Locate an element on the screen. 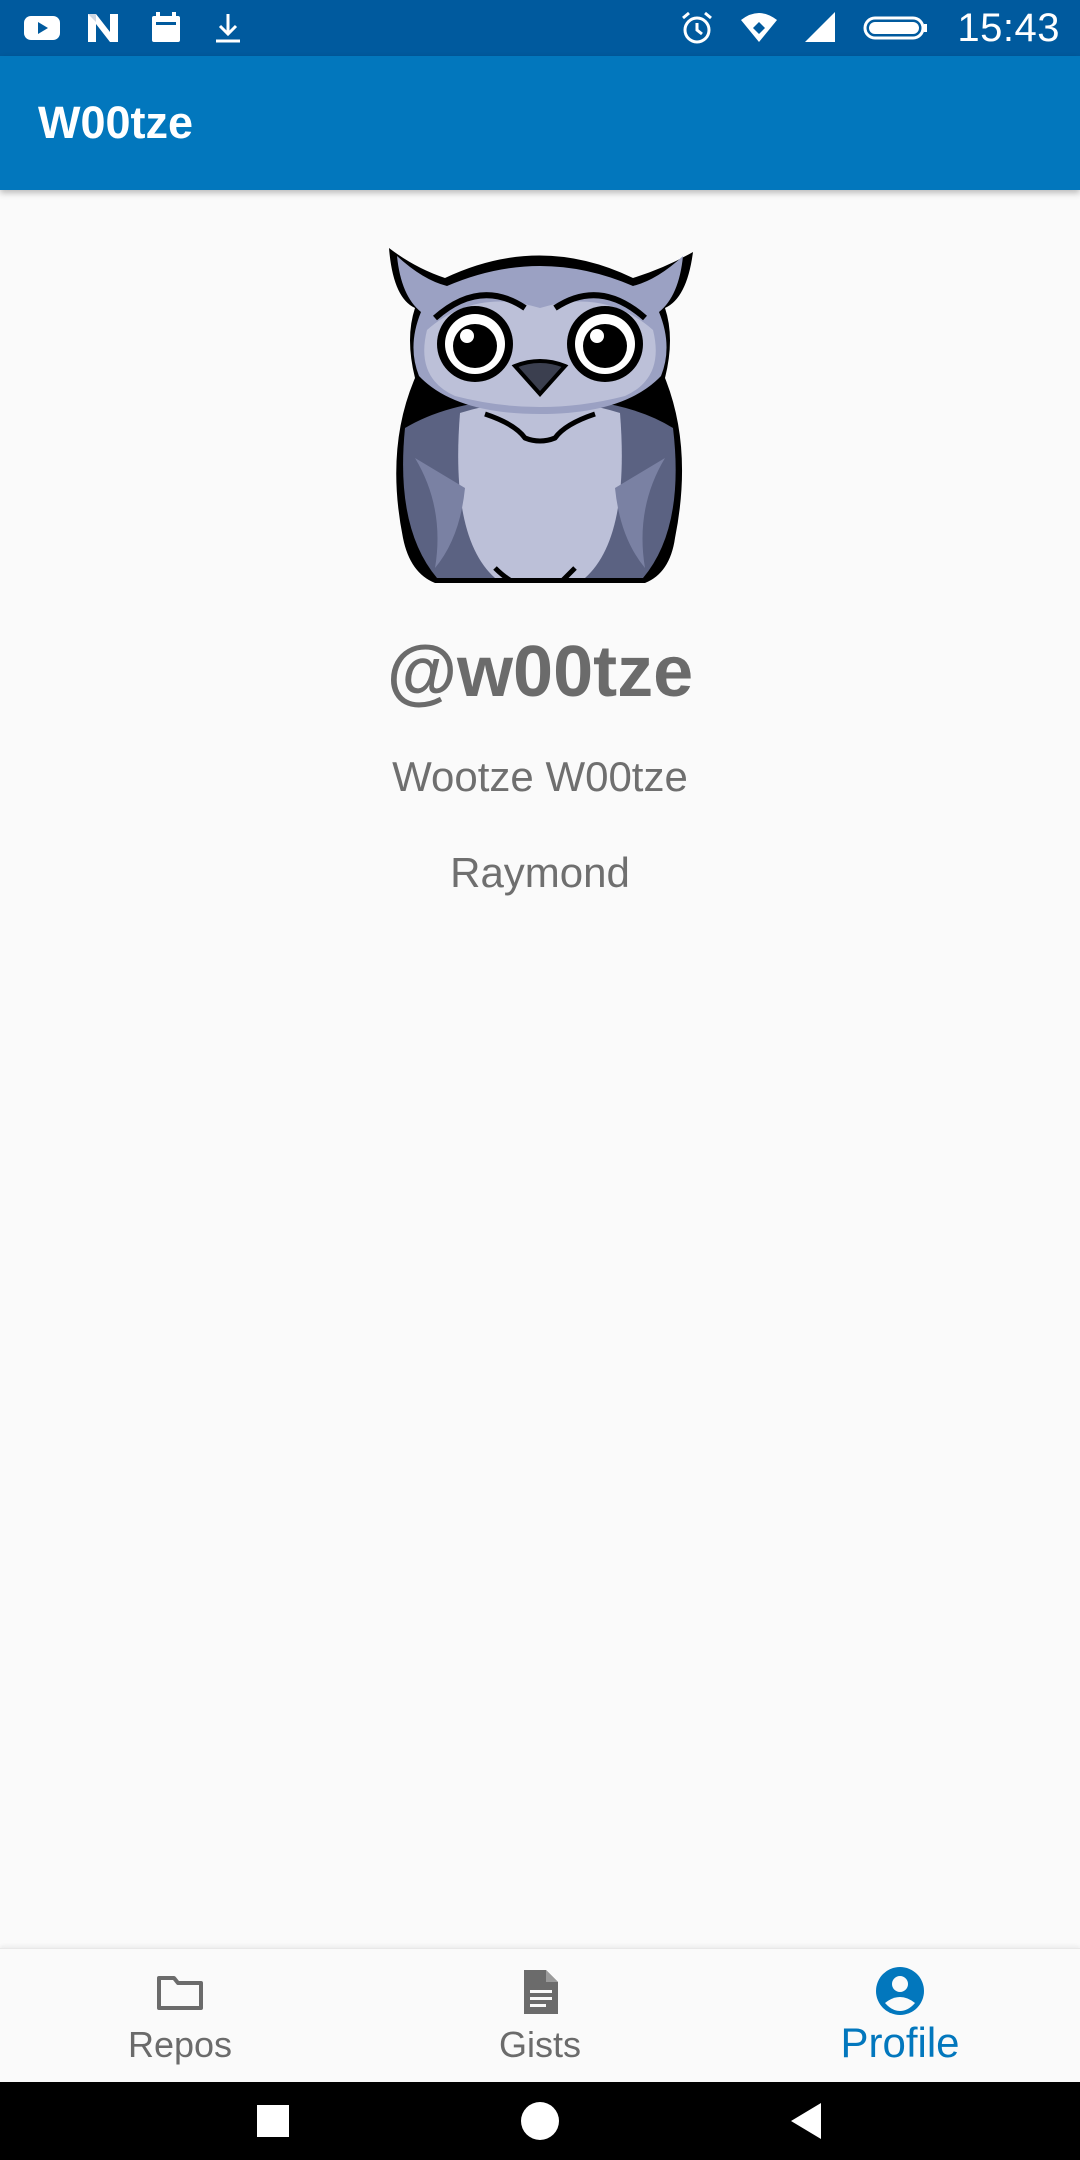 This screenshot has height=2160, width=1080. nav-label-profile: Profile is located at coordinates (900, 2042).